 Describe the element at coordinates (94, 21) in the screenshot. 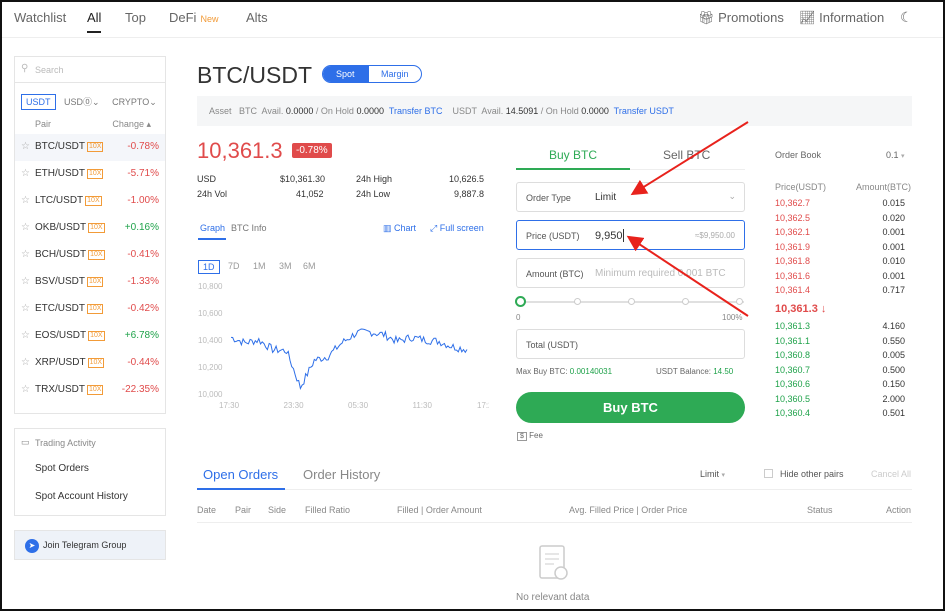

I see `nav-tab-all: All` at that location.